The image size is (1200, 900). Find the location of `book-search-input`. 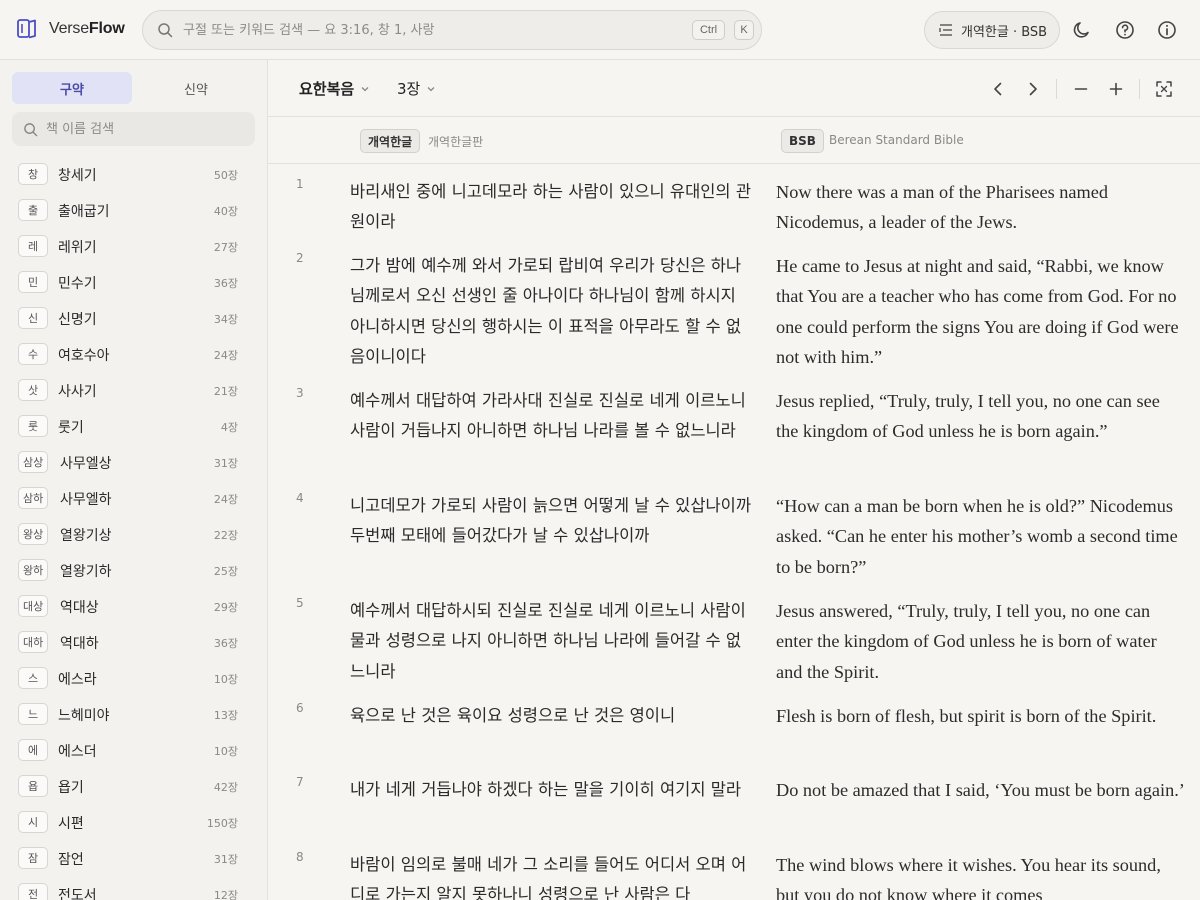

book-search-input is located at coordinates (141, 129).